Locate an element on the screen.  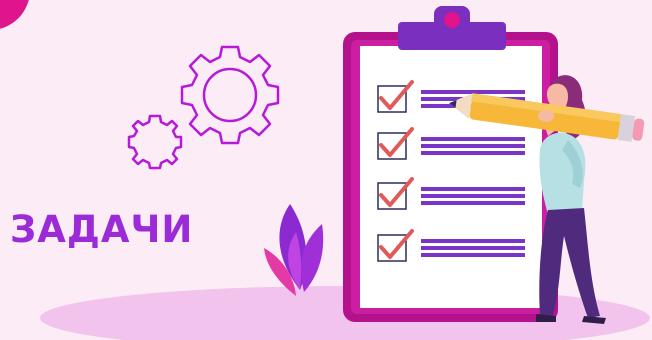
corner-blob is located at coordinates (14, 14).